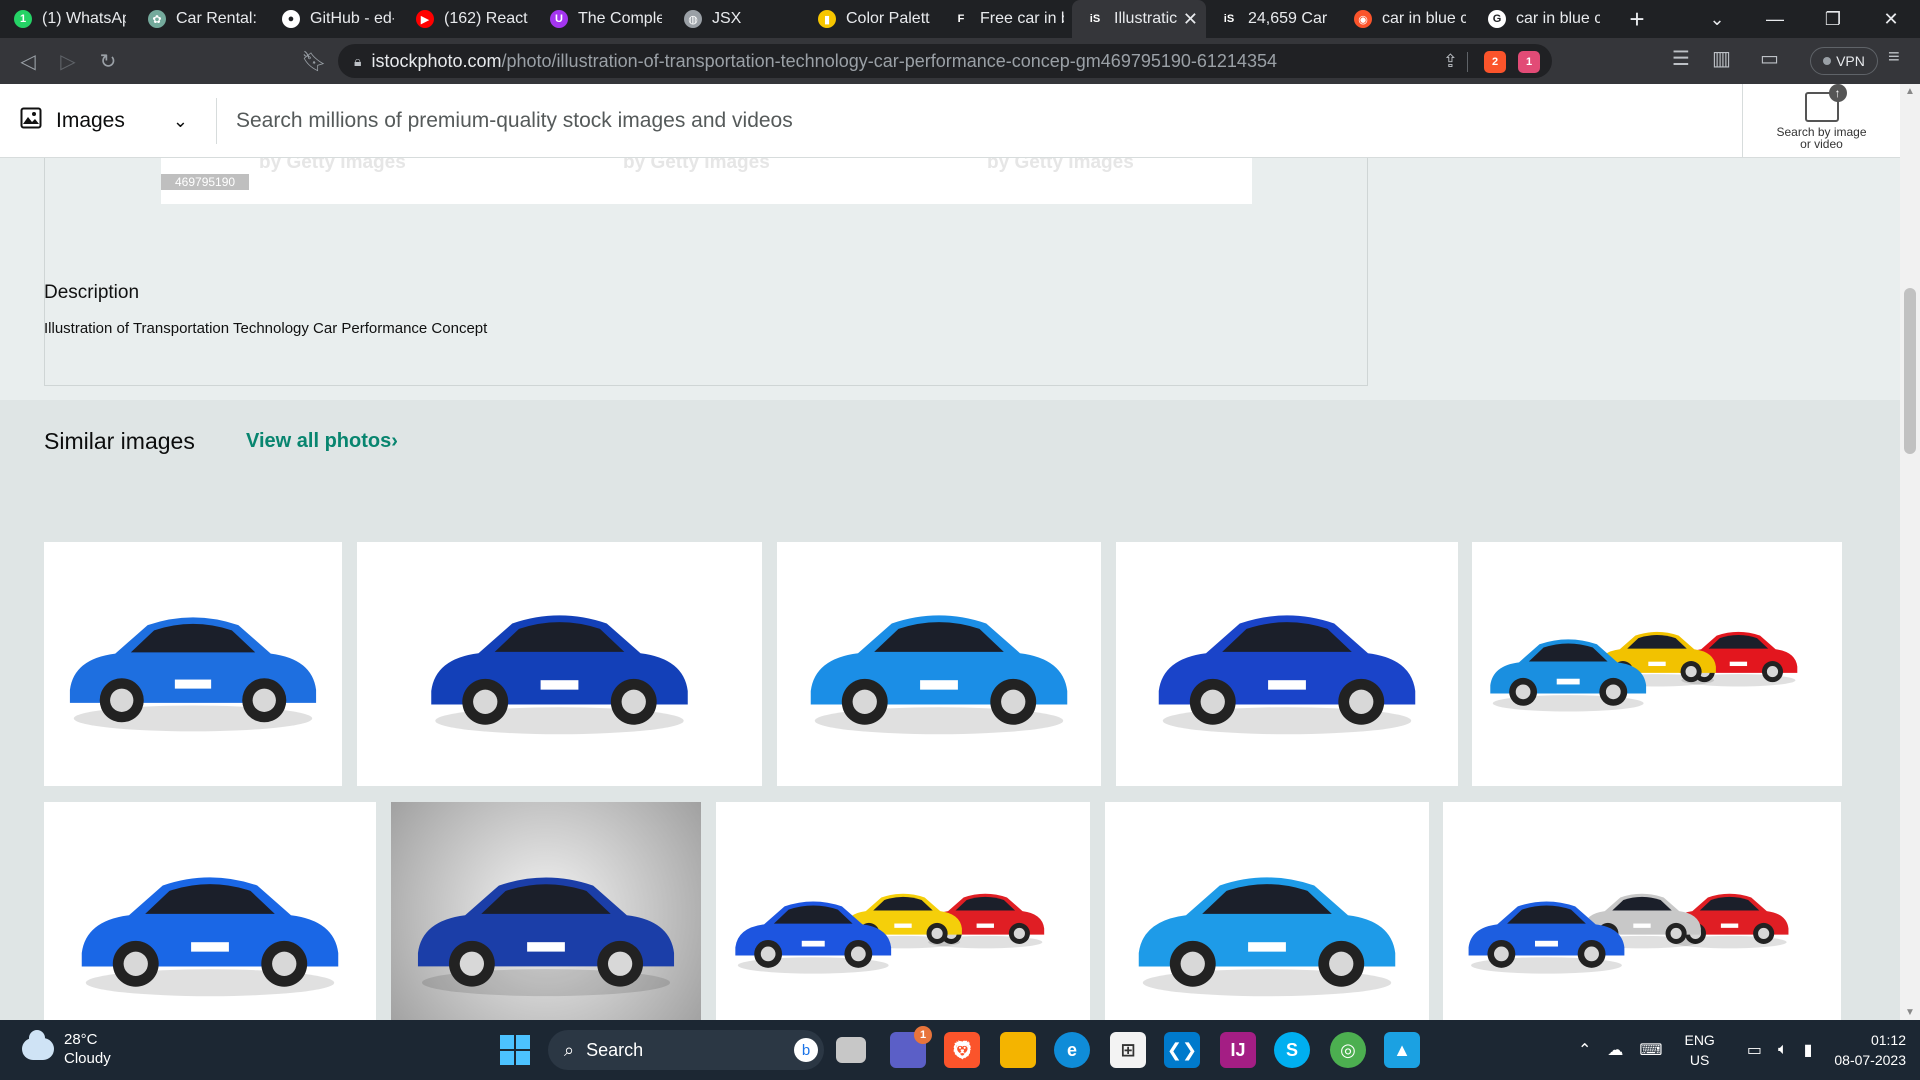 The image size is (1920, 1080). I want to click on similar-image-blue-coupe-side, so click(1287, 664).